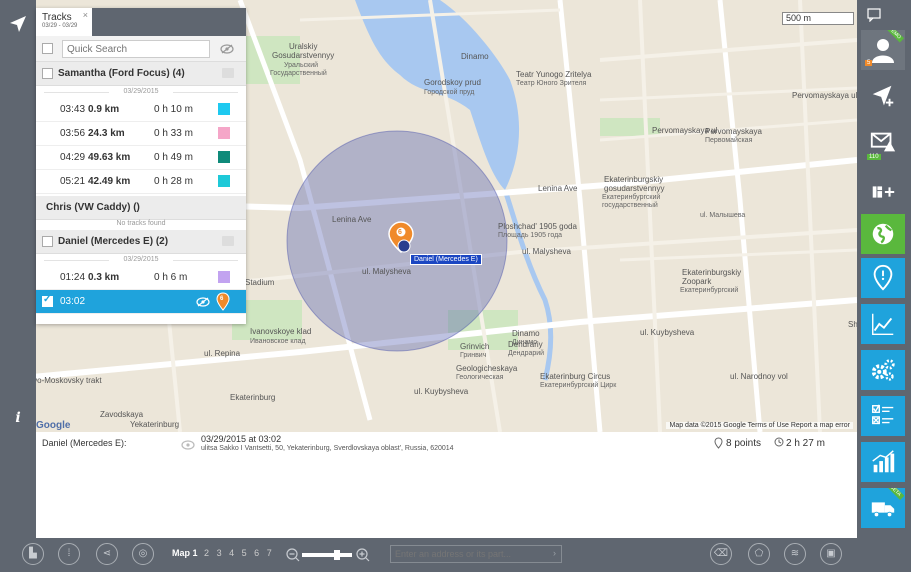 This screenshot has width=911, height=572. Describe the element at coordinates (712, 272) in the screenshot. I see `map-label: Ekaterinburgskiy` at that location.